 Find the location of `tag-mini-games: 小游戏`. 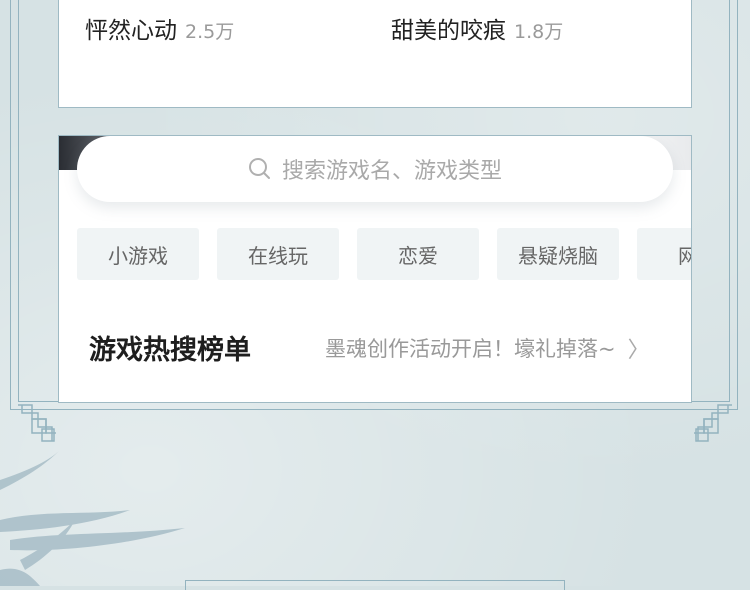

tag-mini-games: 小游戏 is located at coordinates (138, 254).